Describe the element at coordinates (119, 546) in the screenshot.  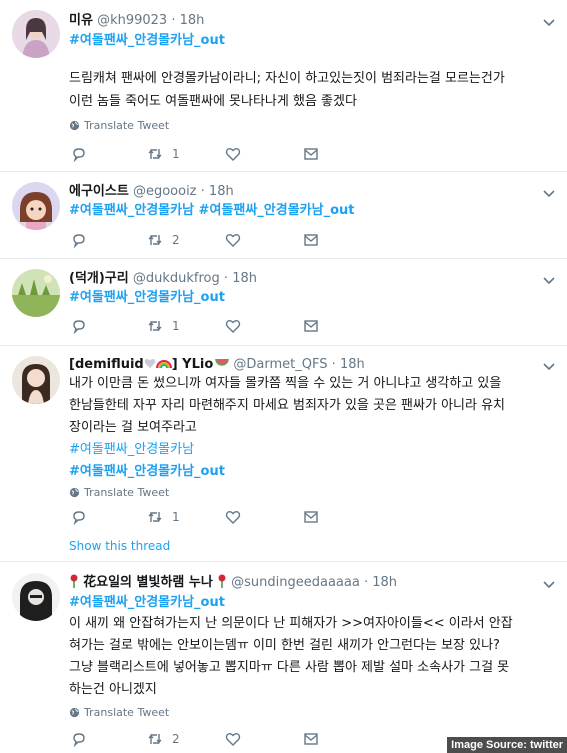
I see `show-thread-link: Show this thread` at that location.